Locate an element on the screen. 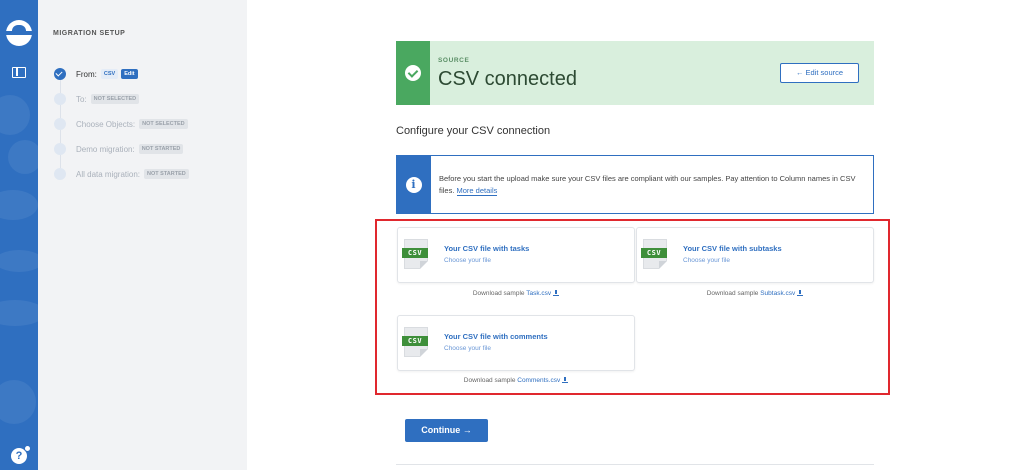  step-label: To: is located at coordinates (81, 99).